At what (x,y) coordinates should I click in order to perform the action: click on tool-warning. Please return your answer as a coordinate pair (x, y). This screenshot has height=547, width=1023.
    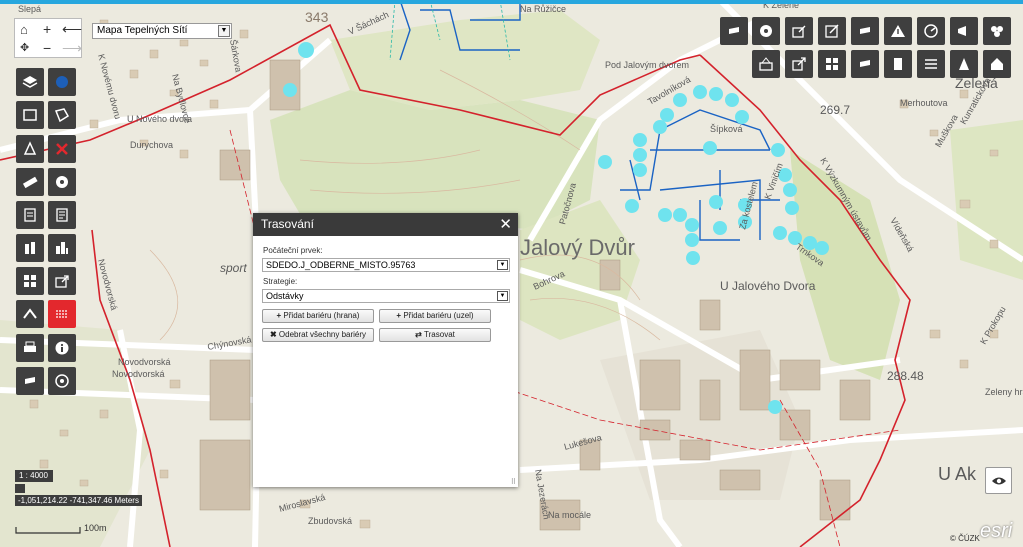
    Looking at the image, I should click on (898, 31).